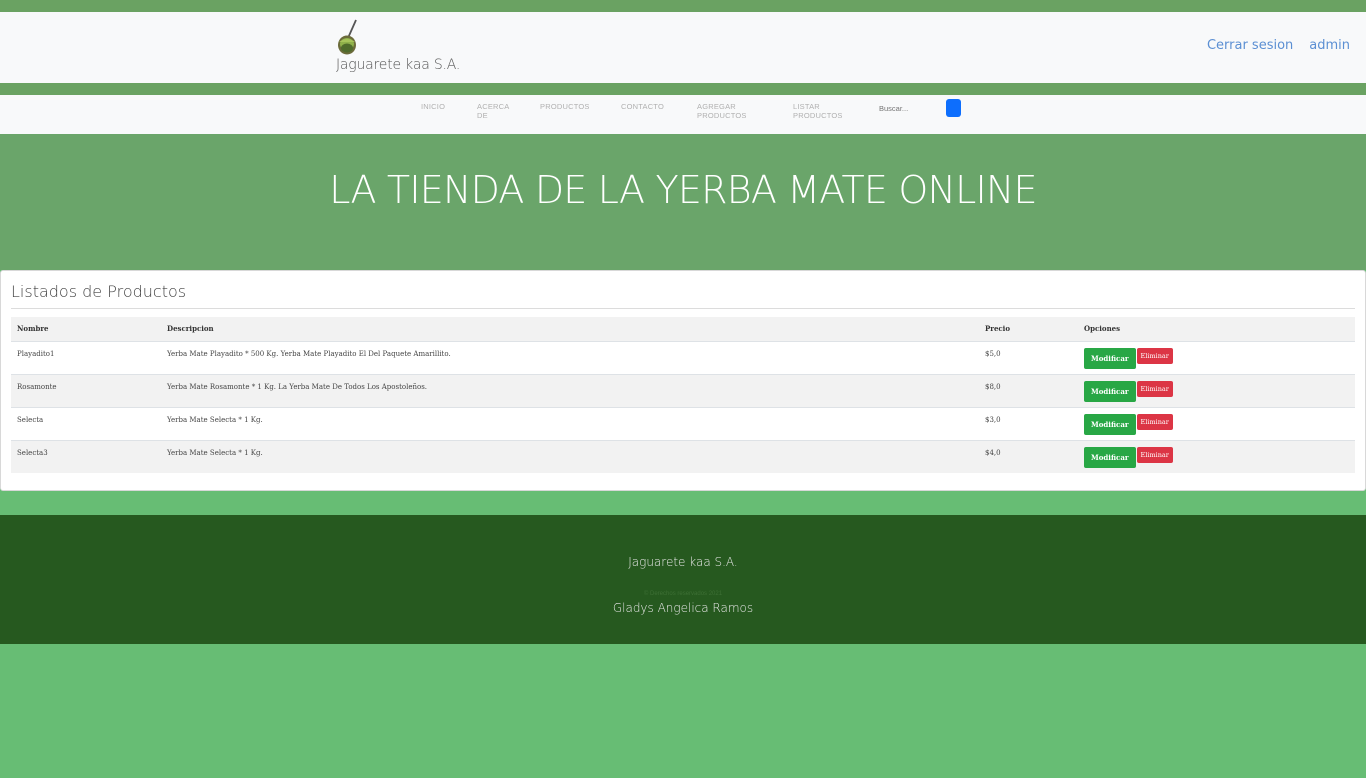 The image size is (1366, 778). What do you see at coordinates (821, 111) in the screenshot?
I see `nav-item-listar-productos: LISTAR PRODUCTOS` at bounding box center [821, 111].